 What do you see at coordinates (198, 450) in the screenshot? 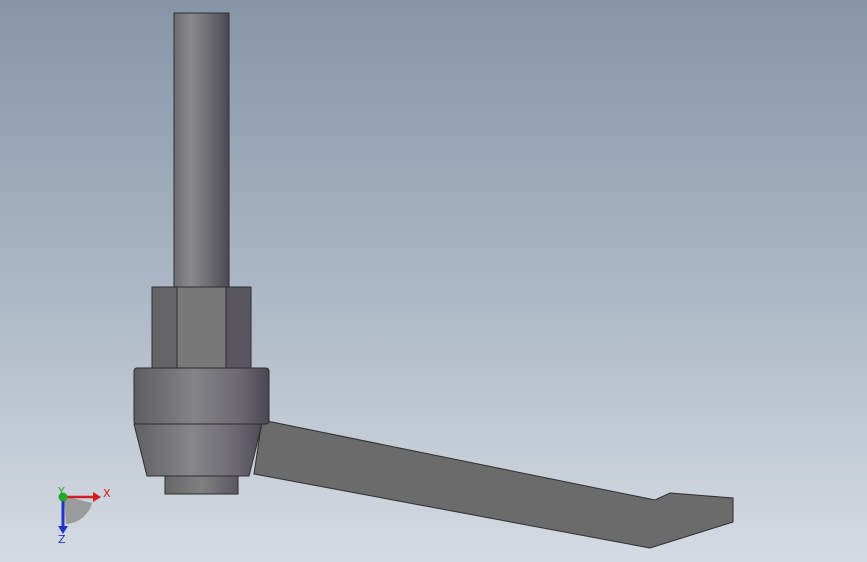
I see `cone-base` at bounding box center [198, 450].